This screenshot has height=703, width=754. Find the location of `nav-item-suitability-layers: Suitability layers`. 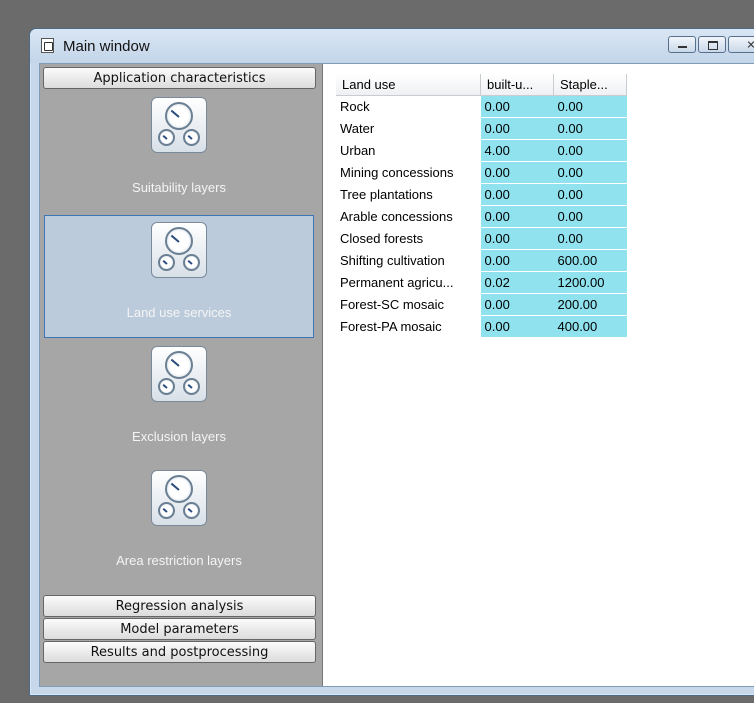

nav-item-suitability-layers: Suitability layers is located at coordinates (179, 152).